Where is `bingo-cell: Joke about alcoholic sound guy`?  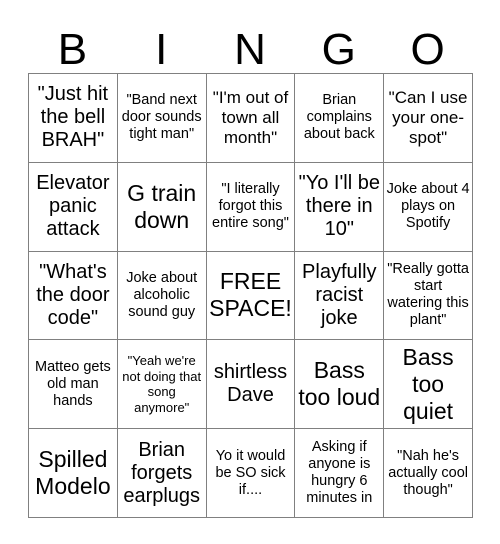 bingo-cell: Joke about alcoholic sound guy is located at coordinates (161, 295).